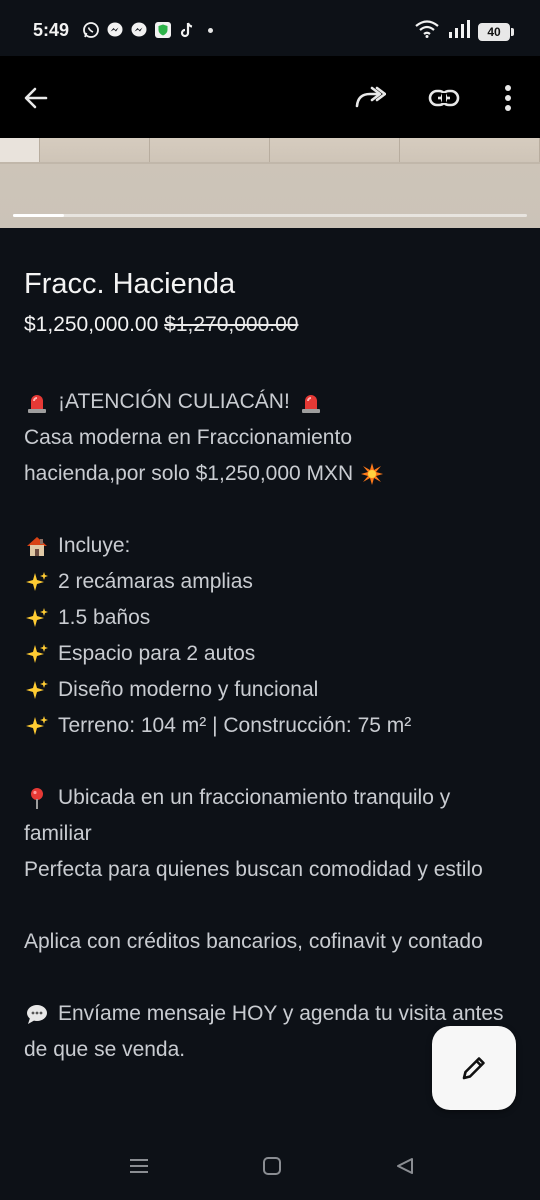 The image size is (540, 1200). I want to click on description-line: ¡ATENCIÓN CULIACÁN!, so click(270, 402).